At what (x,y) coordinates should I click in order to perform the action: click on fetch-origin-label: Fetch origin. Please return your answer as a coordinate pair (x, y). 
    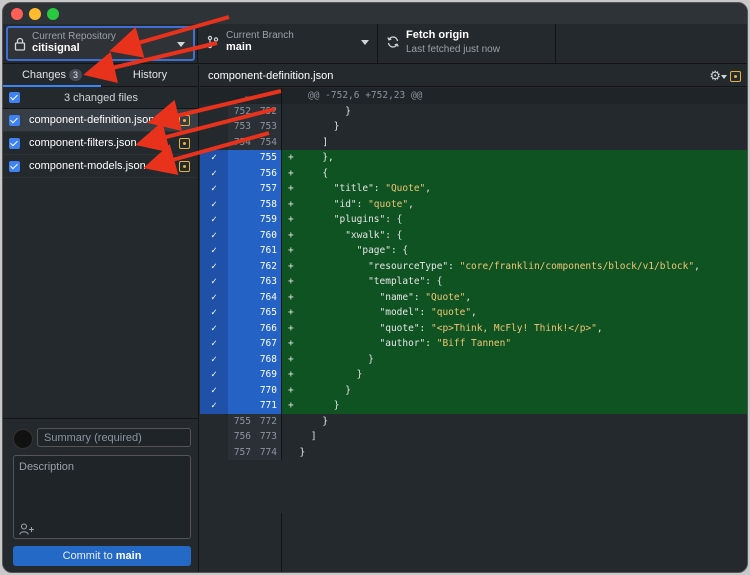
    Looking at the image, I should click on (437, 35).